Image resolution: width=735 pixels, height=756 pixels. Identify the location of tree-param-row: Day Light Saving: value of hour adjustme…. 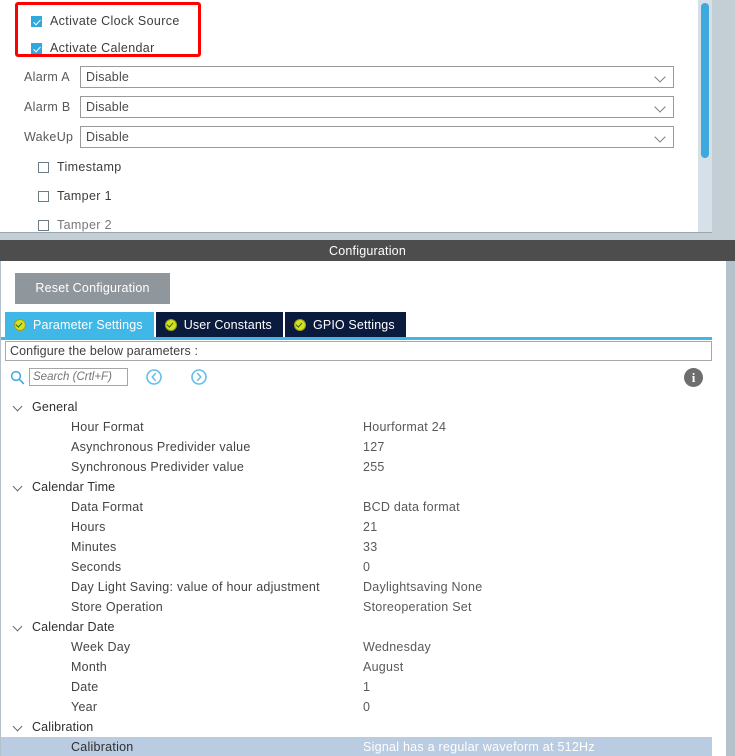
(357, 587).